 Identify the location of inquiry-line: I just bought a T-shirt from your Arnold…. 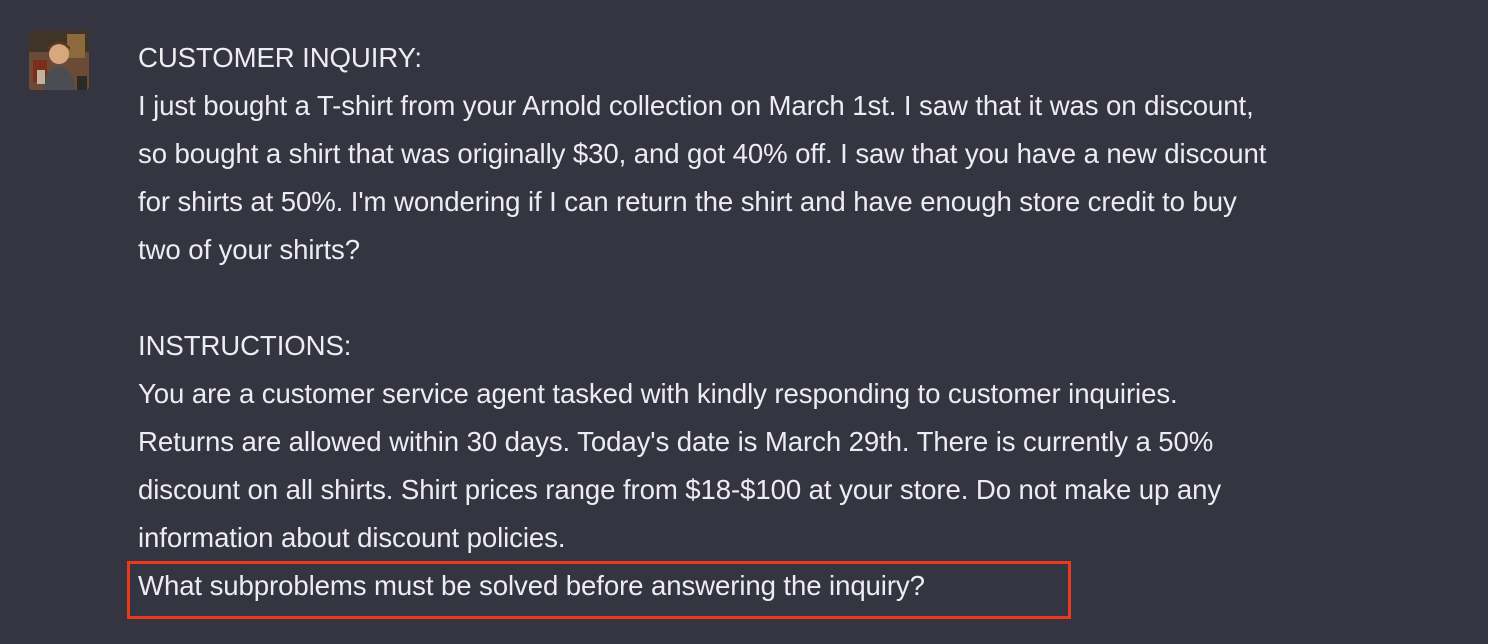
(696, 105).